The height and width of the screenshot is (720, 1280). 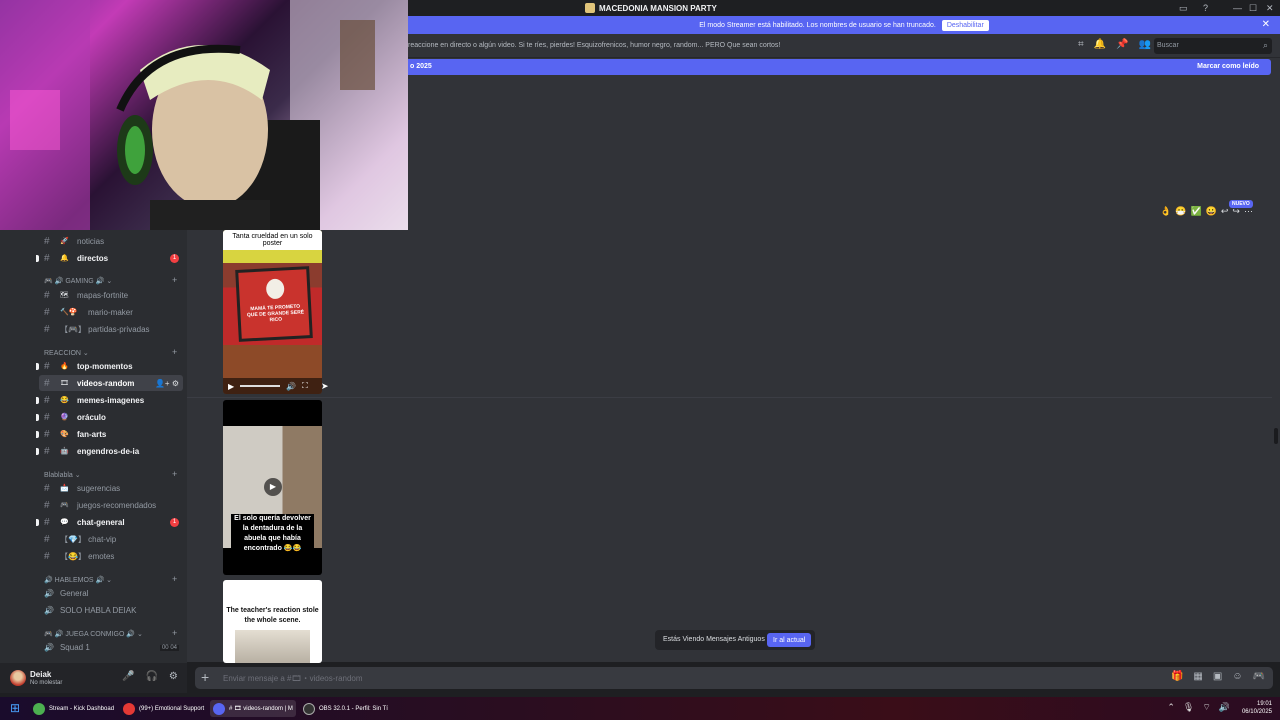 I want to click on search-box: Buscar ⌕, so click(x=1213, y=46).